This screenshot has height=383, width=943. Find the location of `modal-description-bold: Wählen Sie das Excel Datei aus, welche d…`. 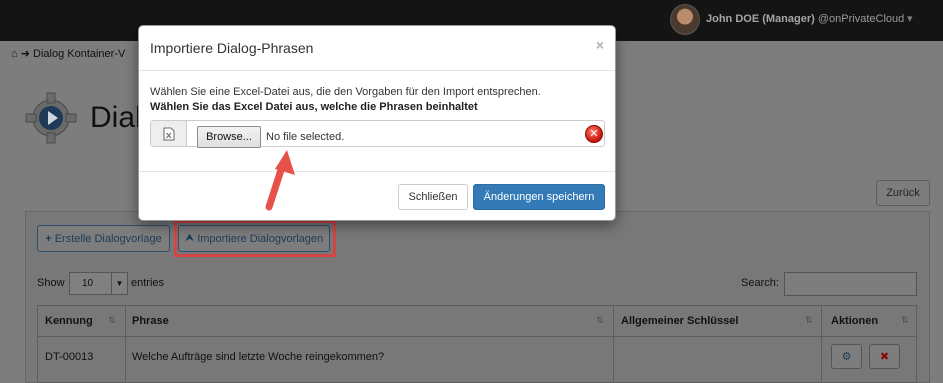

modal-description-bold: Wählen Sie das Excel Datei aus, welche d… is located at coordinates (314, 107).